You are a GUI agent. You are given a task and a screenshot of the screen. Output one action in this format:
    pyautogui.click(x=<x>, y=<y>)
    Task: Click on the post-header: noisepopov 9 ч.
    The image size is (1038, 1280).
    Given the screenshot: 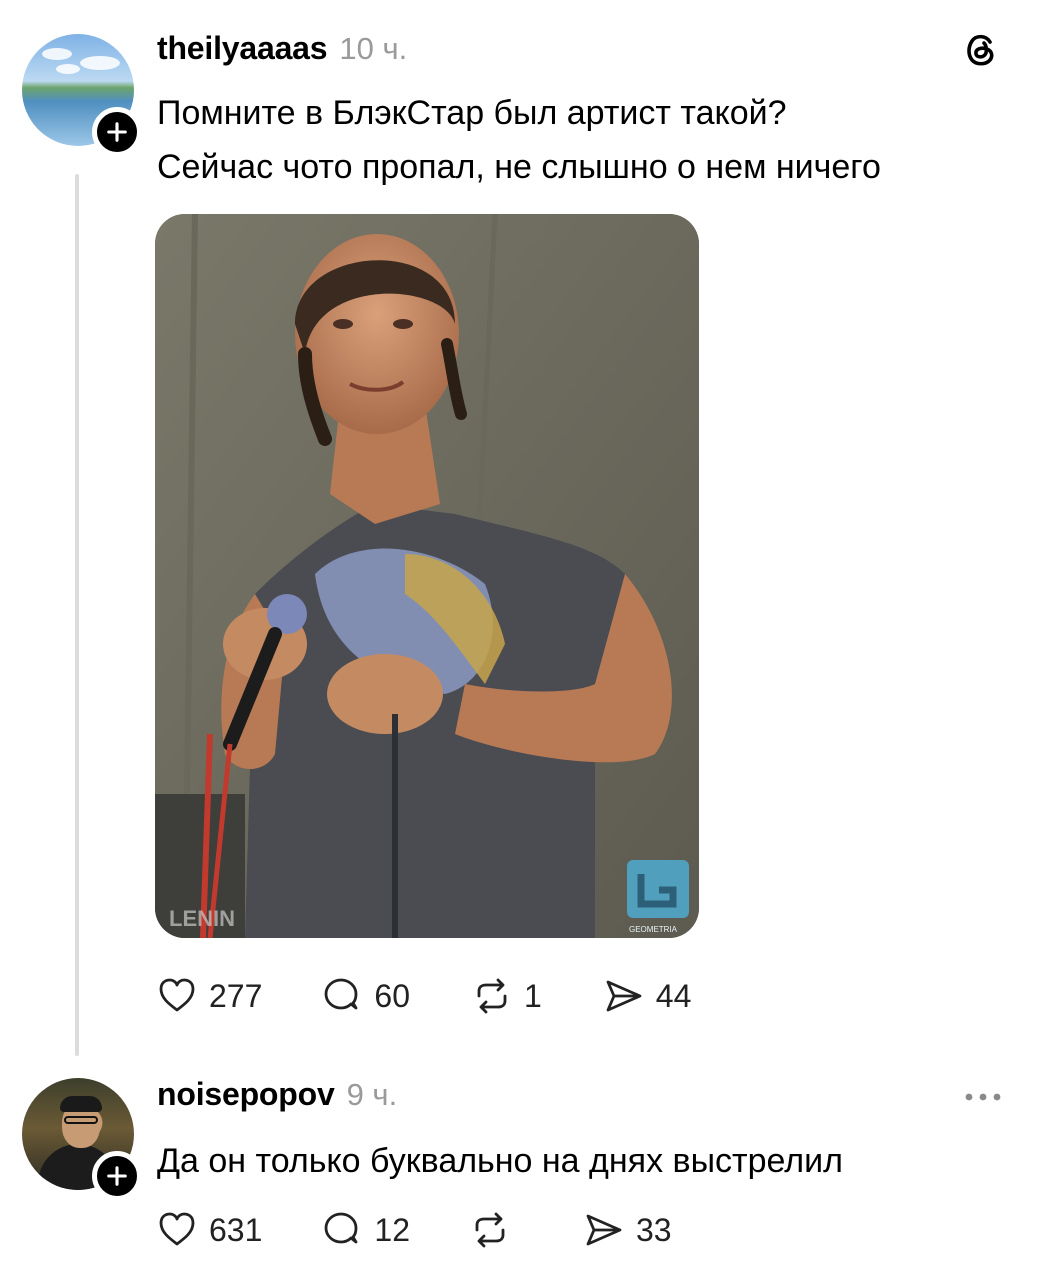 What is the action you would take?
    pyautogui.click(x=277, y=1094)
    